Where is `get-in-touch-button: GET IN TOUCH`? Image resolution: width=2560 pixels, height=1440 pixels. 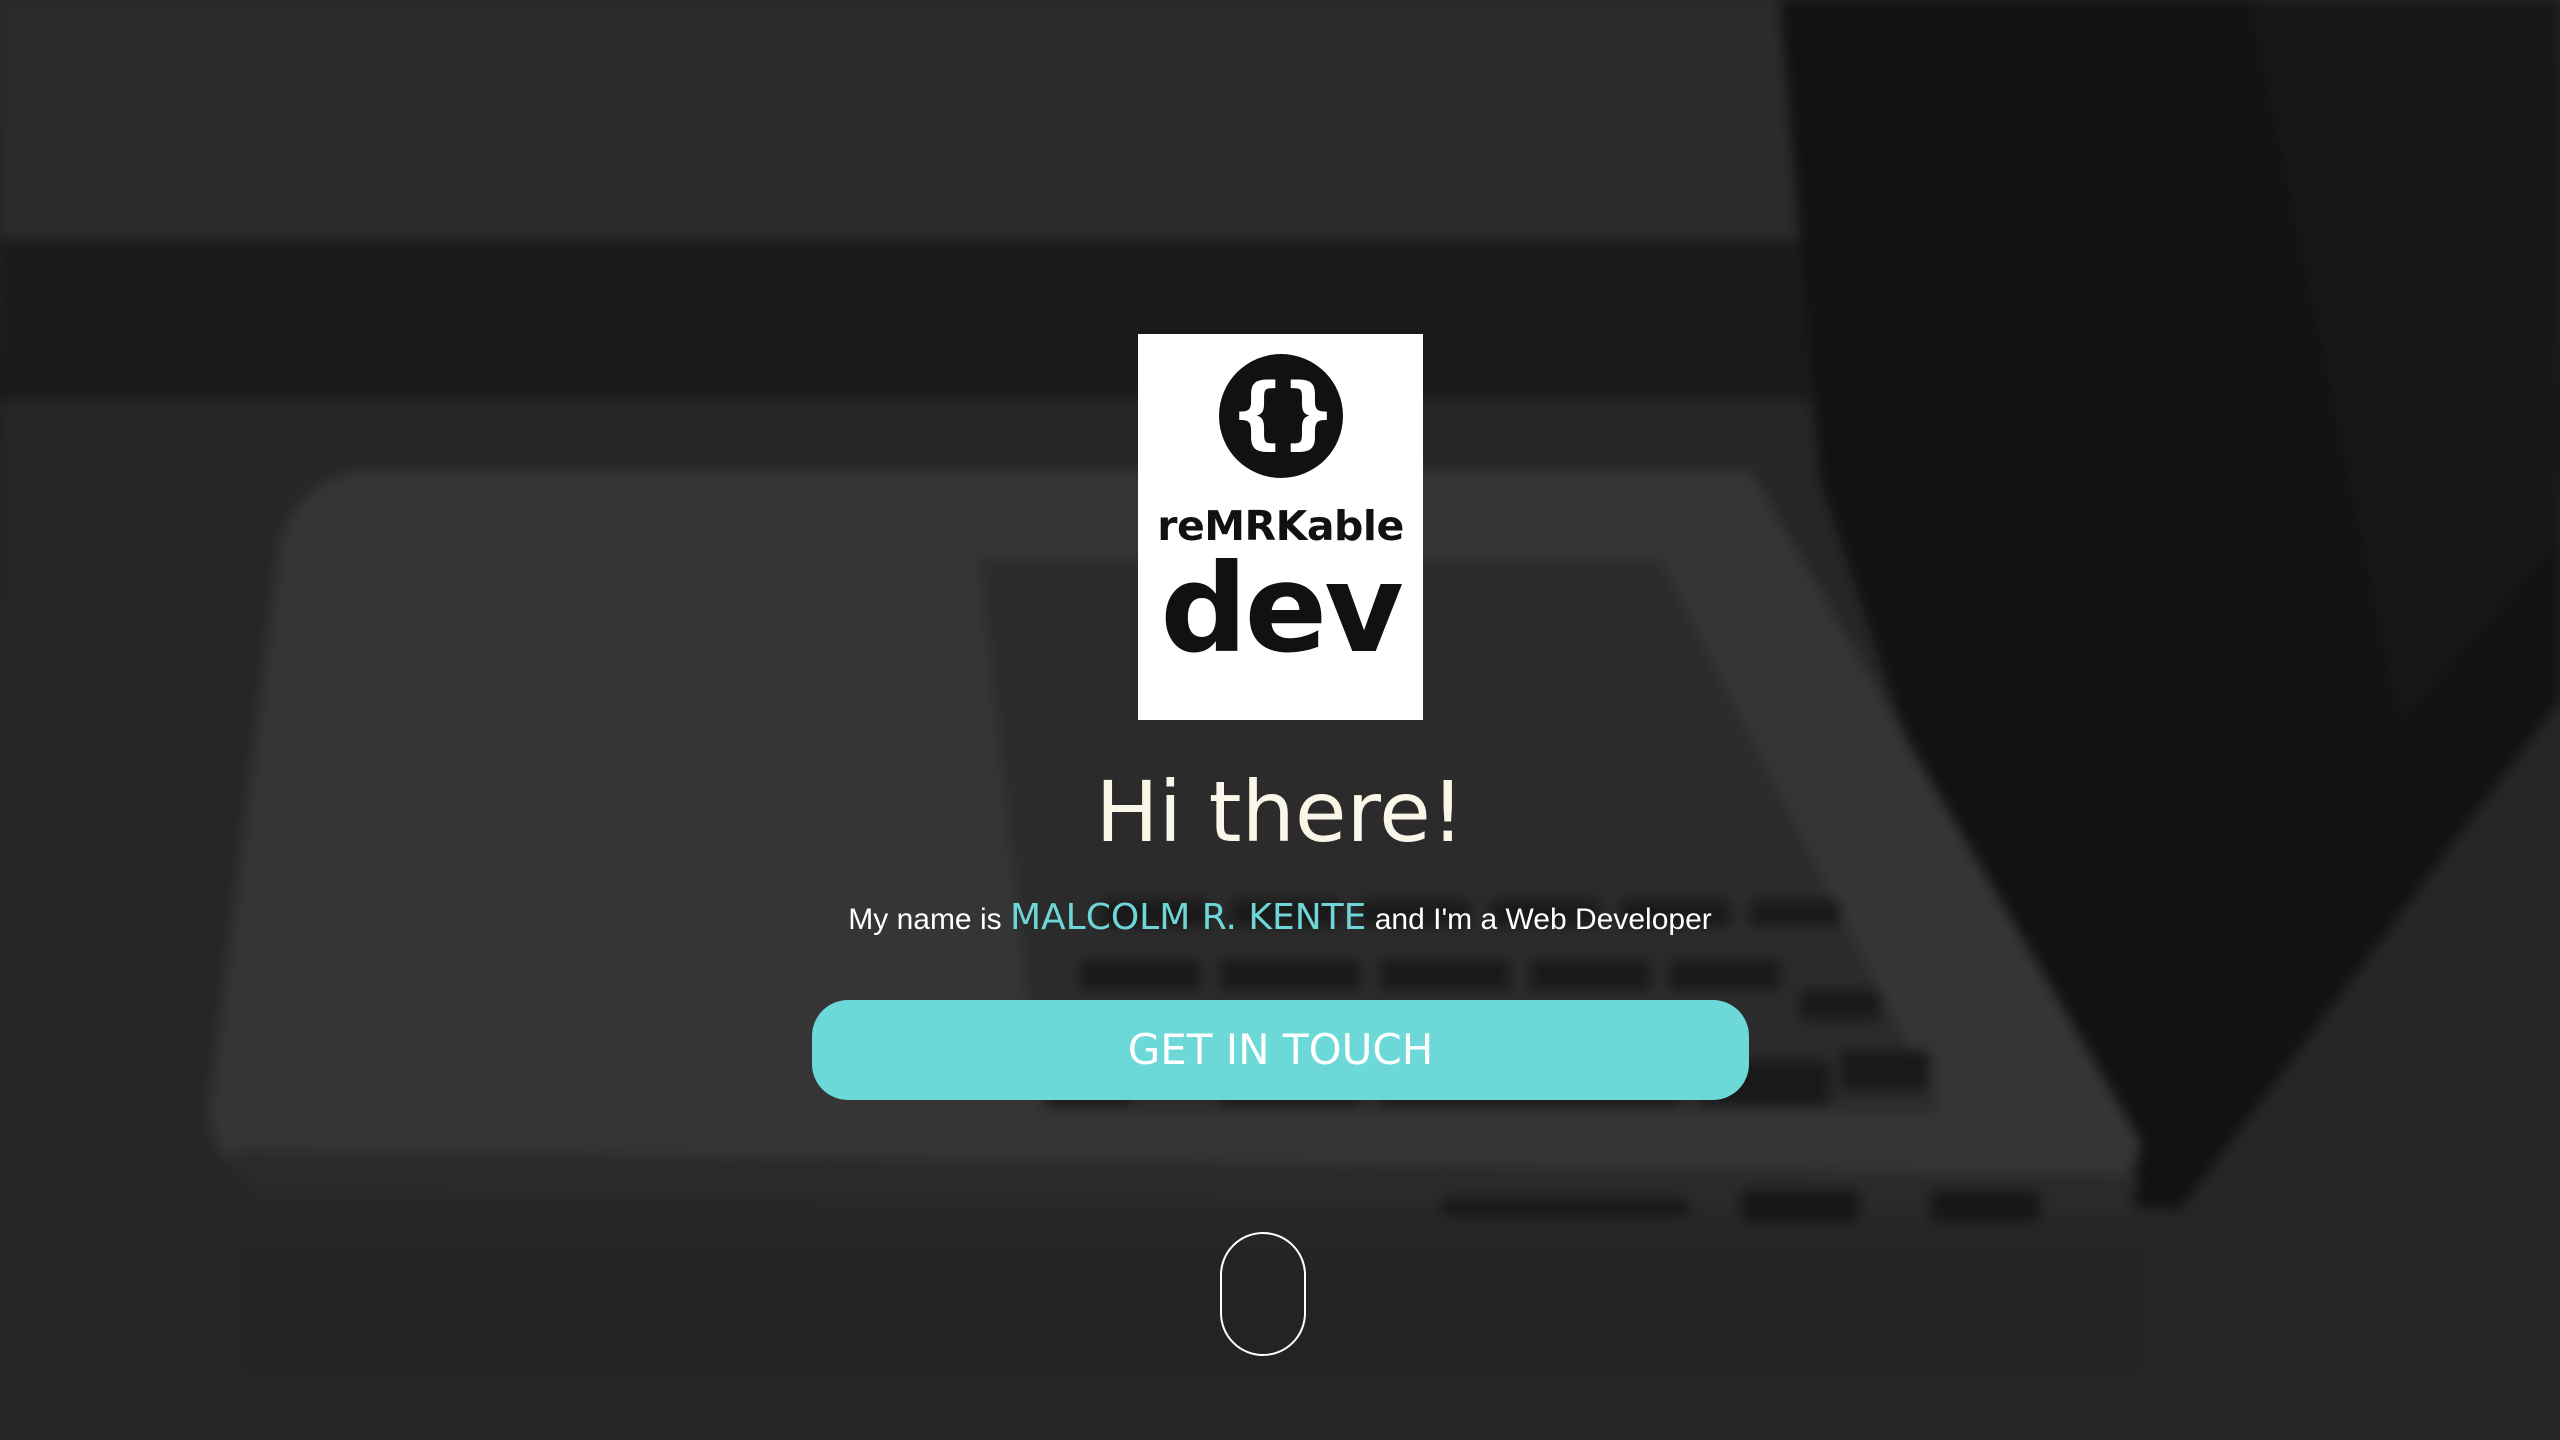 get-in-touch-button: GET IN TOUCH is located at coordinates (1280, 1050).